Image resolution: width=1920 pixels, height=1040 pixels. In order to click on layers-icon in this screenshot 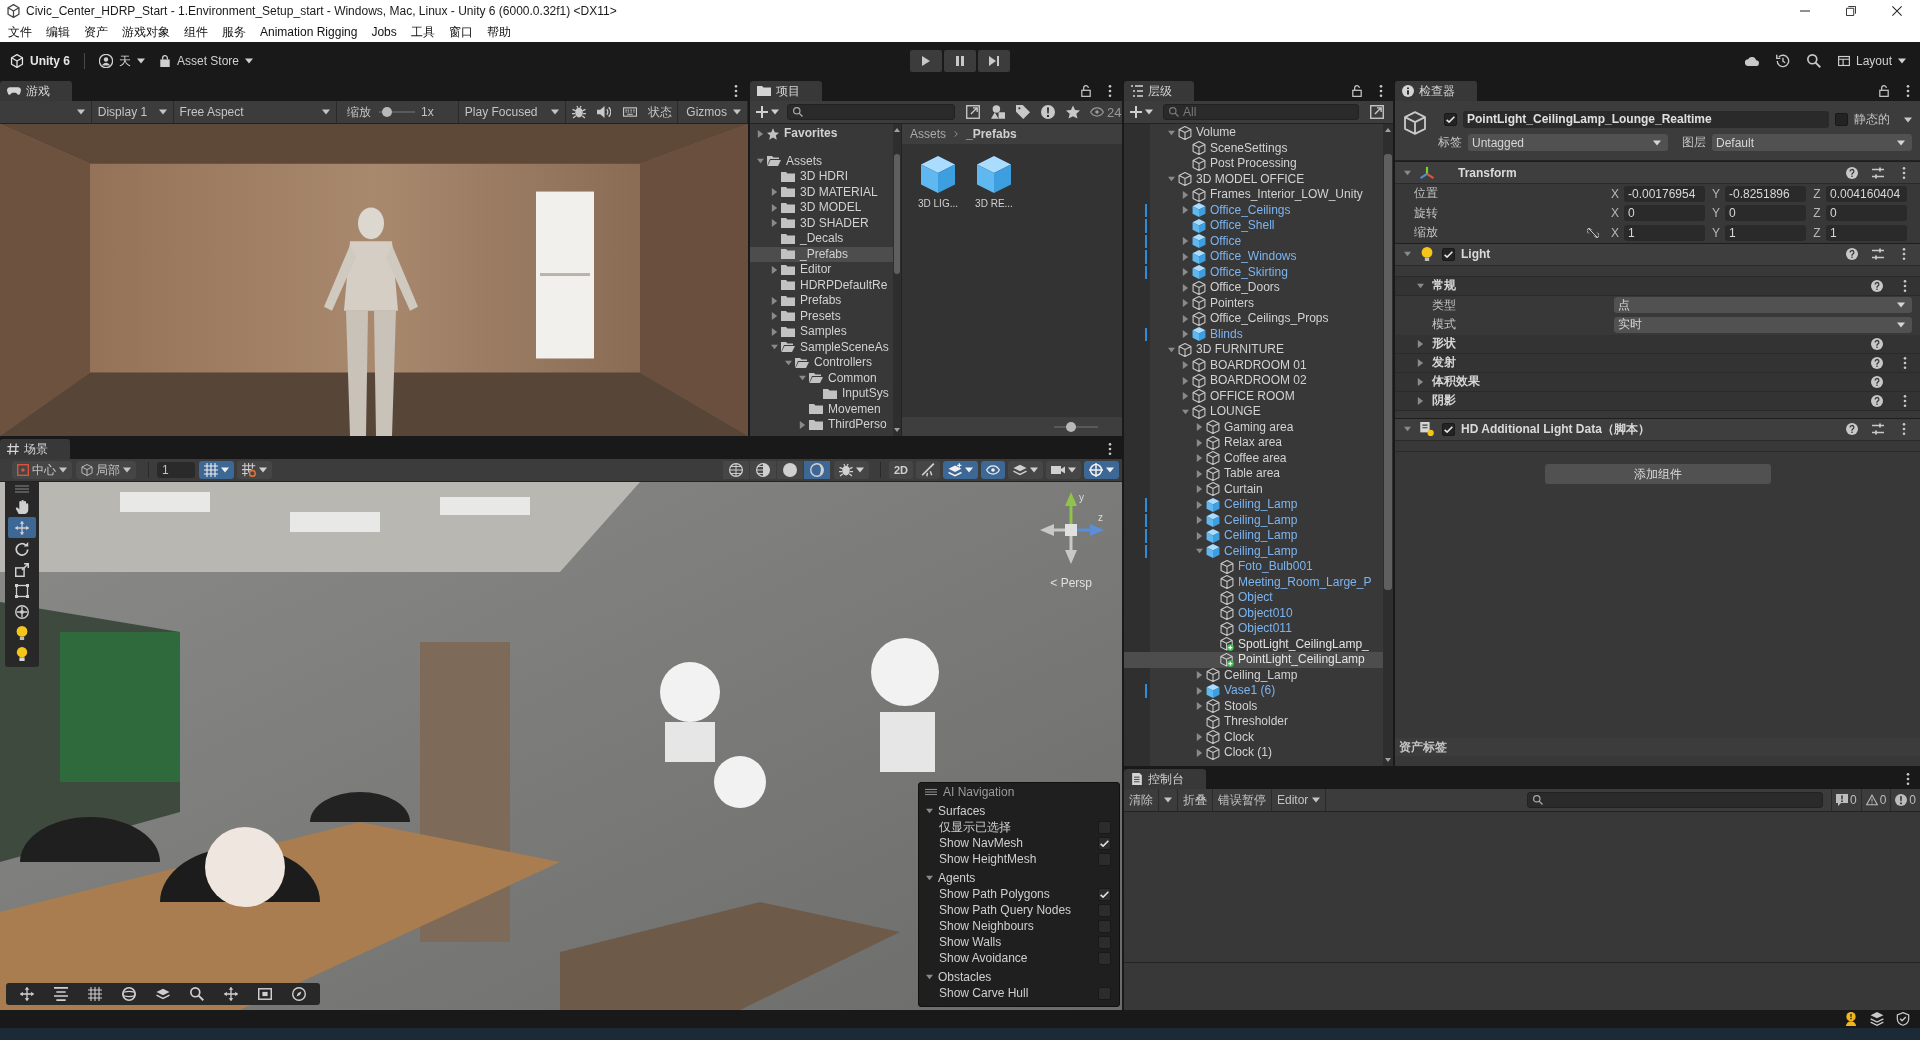, I will do `click(163, 994)`.